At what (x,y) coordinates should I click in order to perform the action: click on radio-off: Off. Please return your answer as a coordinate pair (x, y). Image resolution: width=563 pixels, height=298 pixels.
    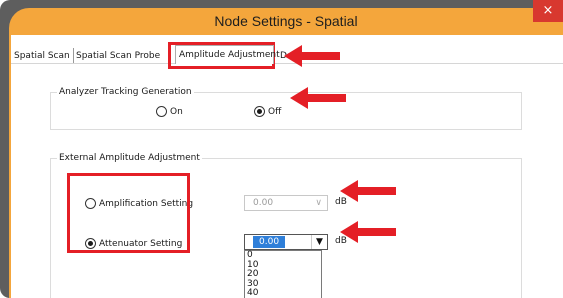
    Looking at the image, I should click on (267, 111).